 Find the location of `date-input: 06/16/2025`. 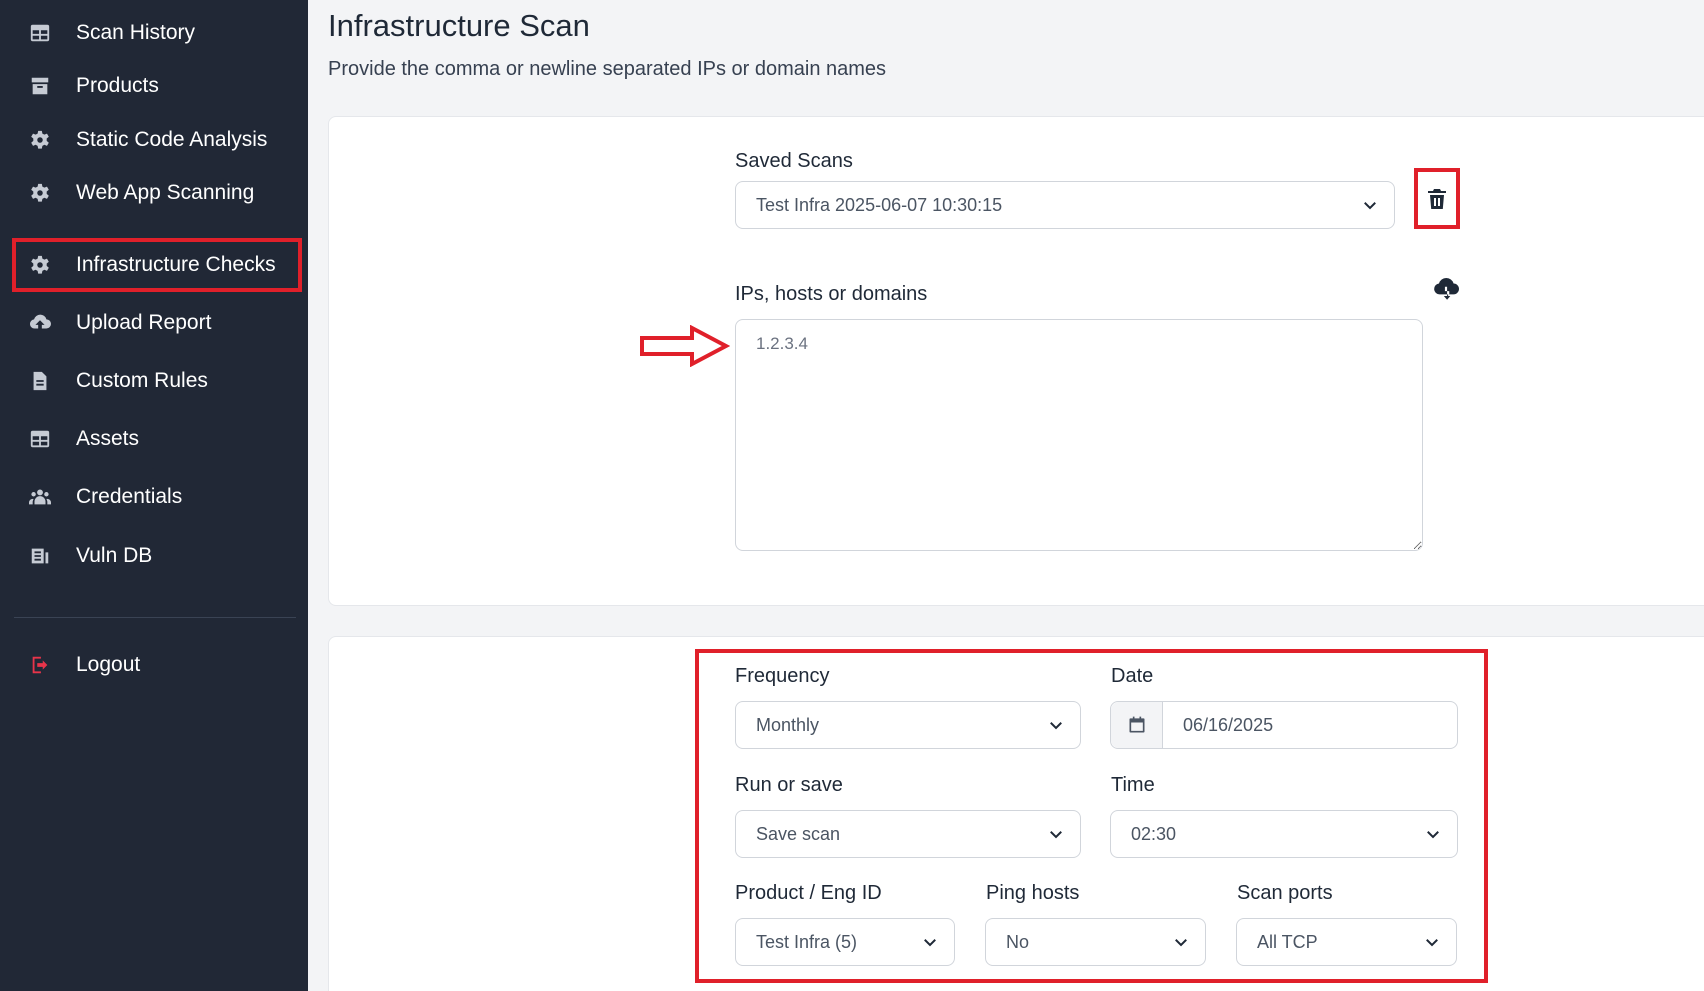

date-input: 06/16/2025 is located at coordinates (1284, 725).